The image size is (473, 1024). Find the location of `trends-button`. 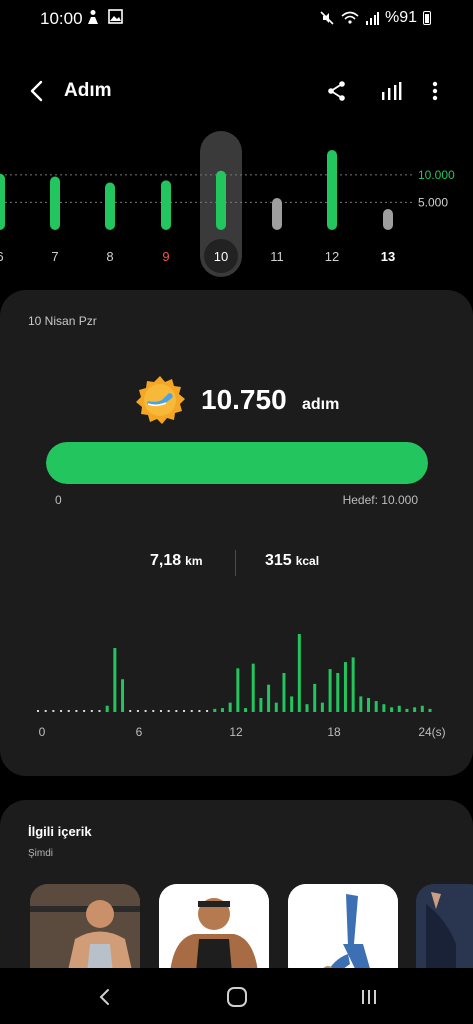

trends-button is located at coordinates (391, 91).